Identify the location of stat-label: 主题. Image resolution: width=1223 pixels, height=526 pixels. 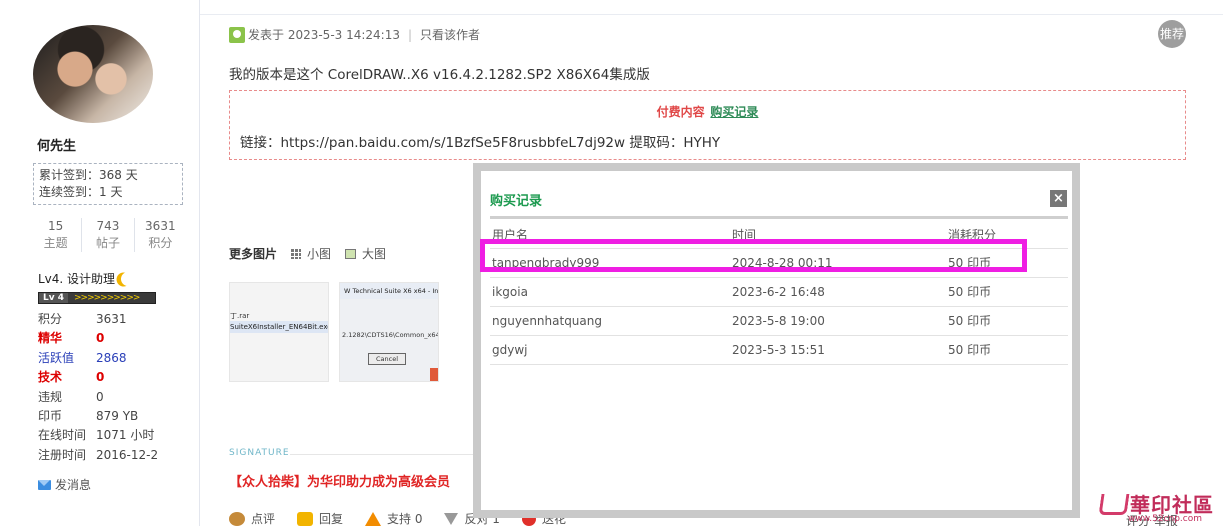
(55, 243).